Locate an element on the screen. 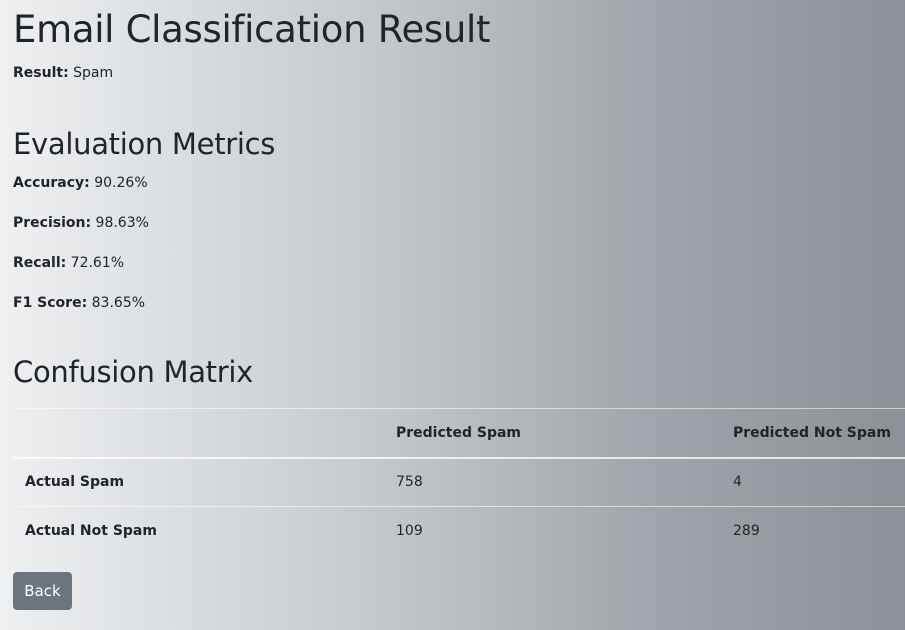 The image size is (905, 630). table-header: Predicted Spam Predicted Not Spam is located at coordinates (459, 433).